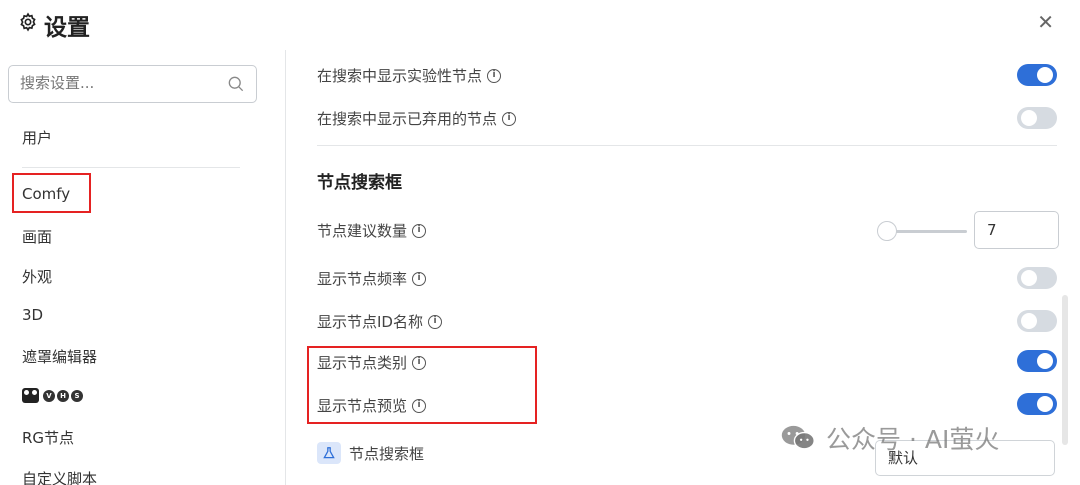  Describe the element at coordinates (120, 83) in the screenshot. I see `search-input` at that location.